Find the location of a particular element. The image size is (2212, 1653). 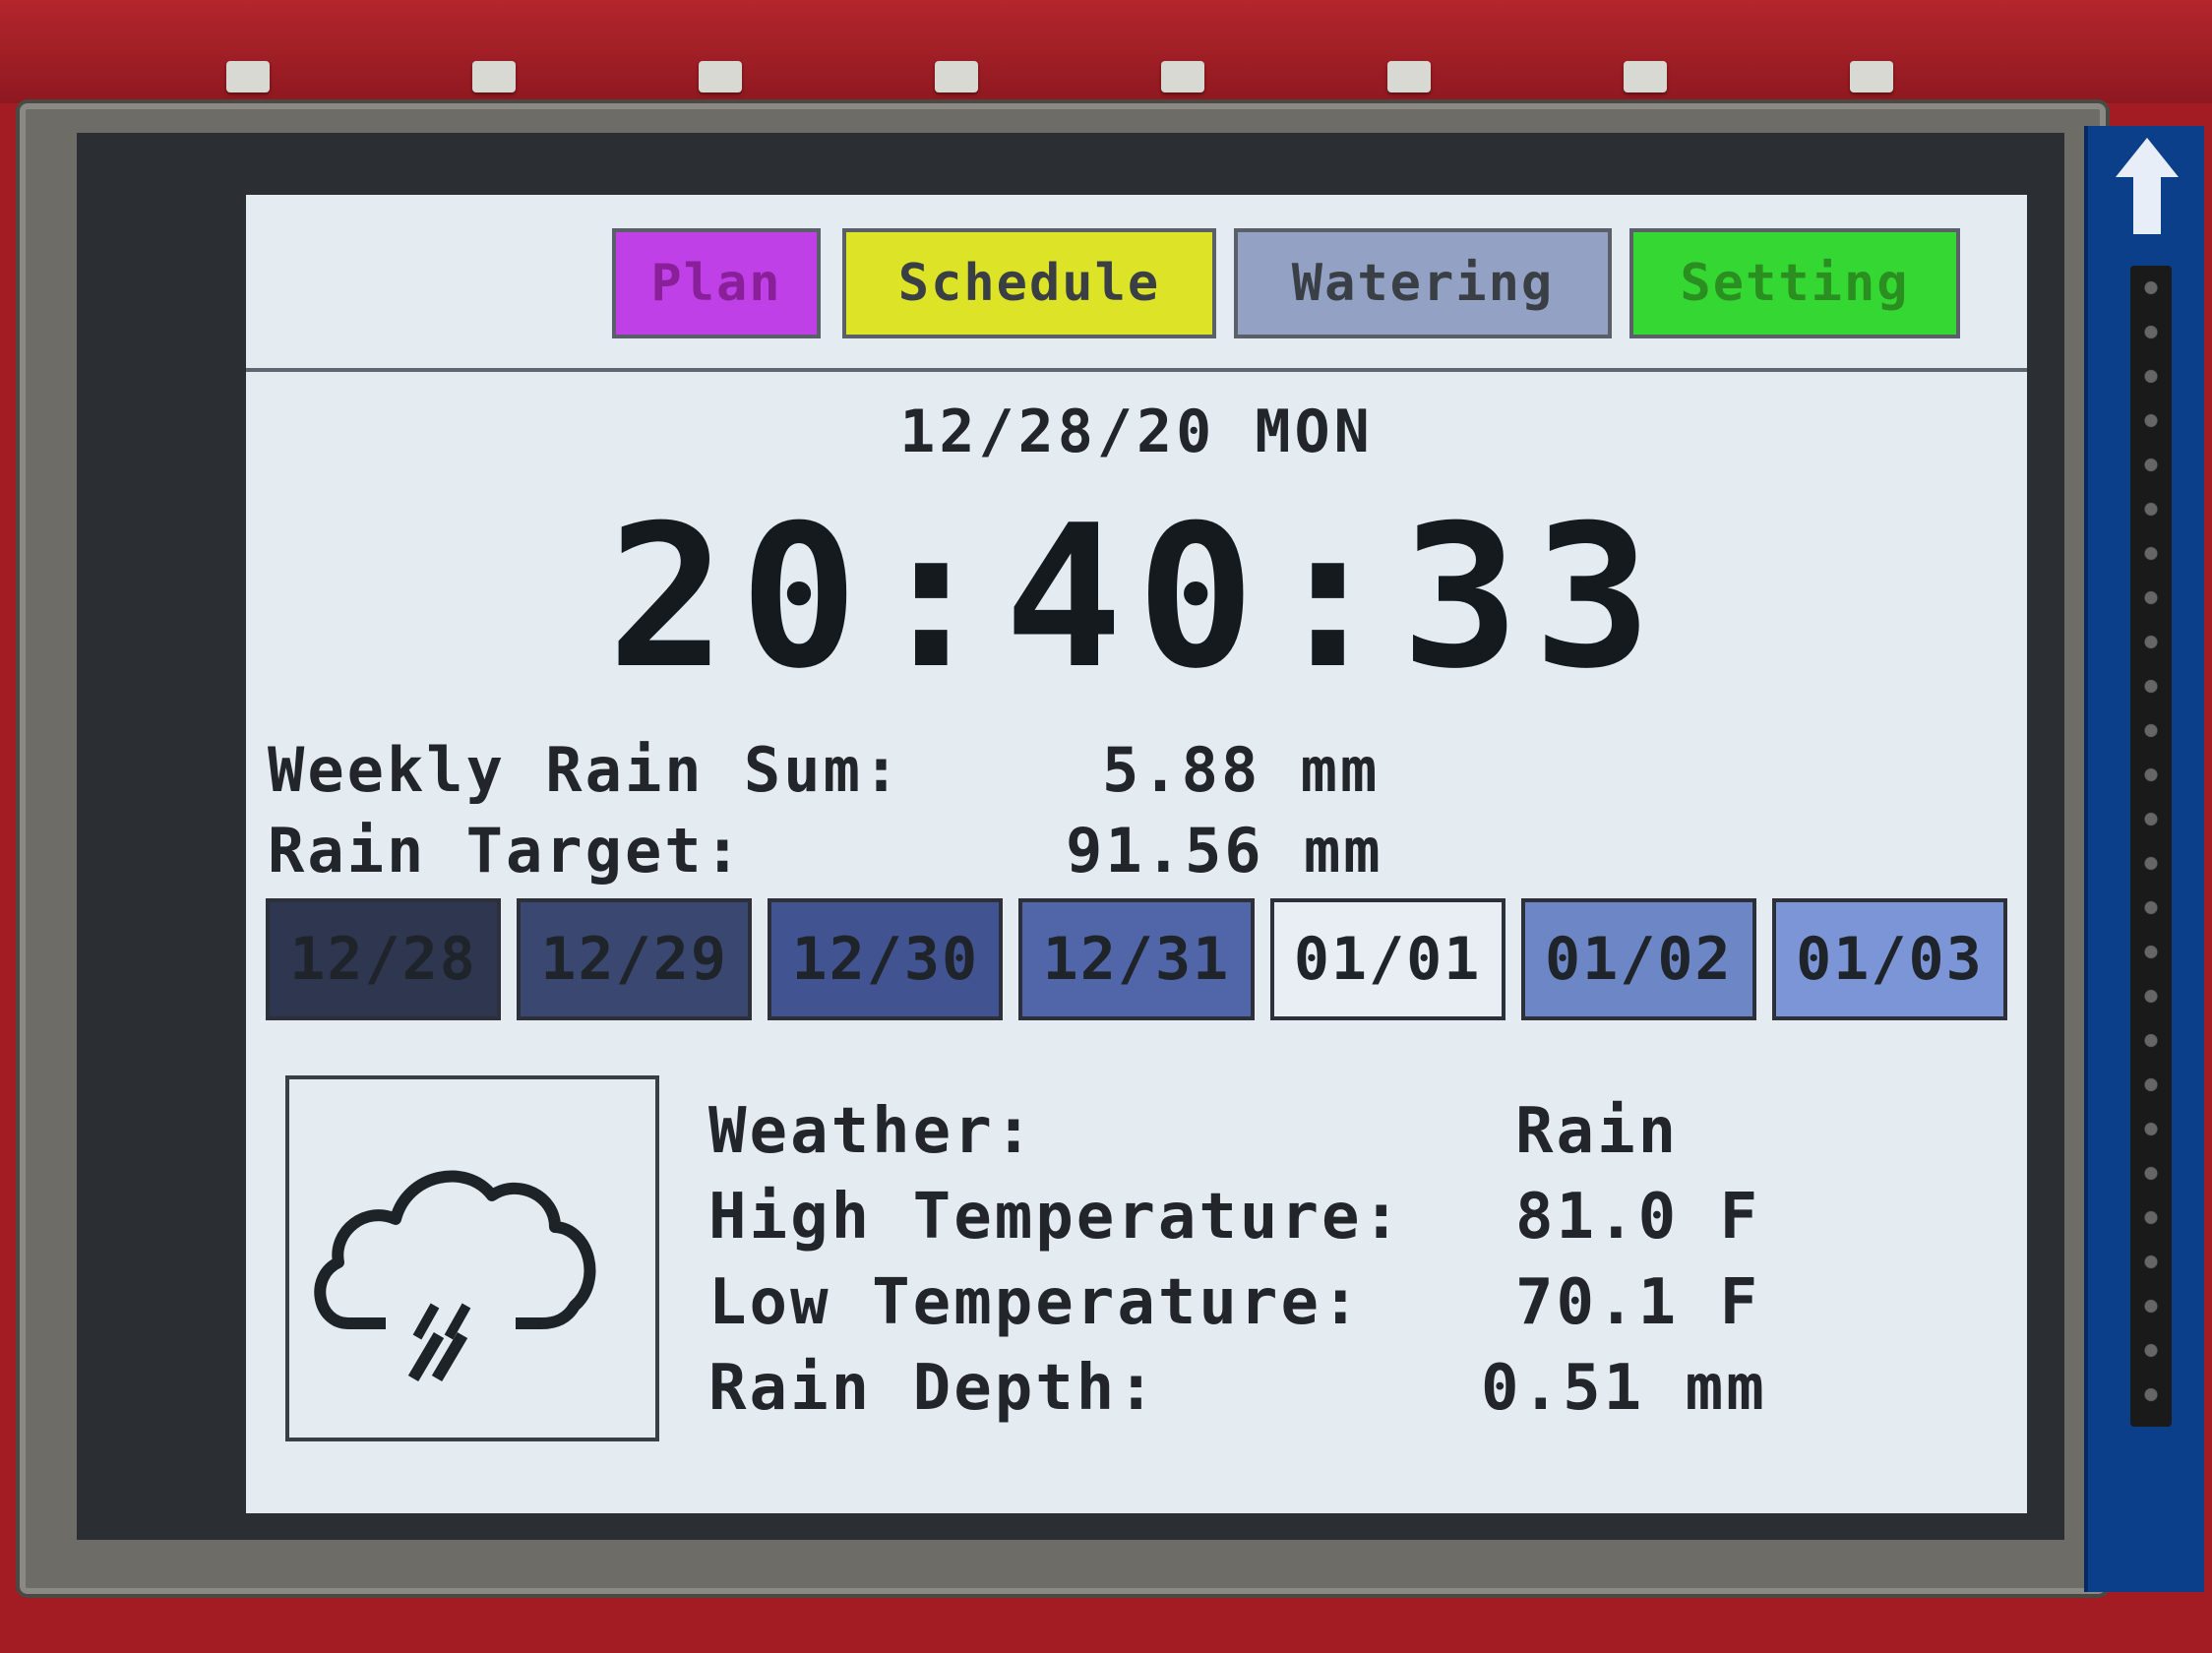

tab-bar: Plan Schedule Watering Setting is located at coordinates (1136, 283).